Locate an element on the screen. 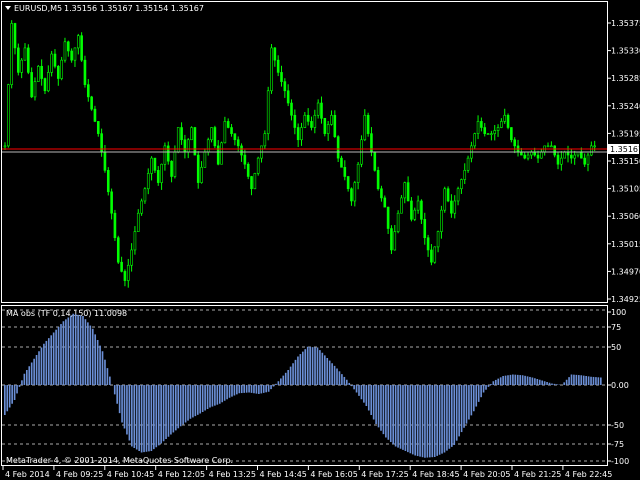  current-price-label: 1.35167 is located at coordinates (625, 149).